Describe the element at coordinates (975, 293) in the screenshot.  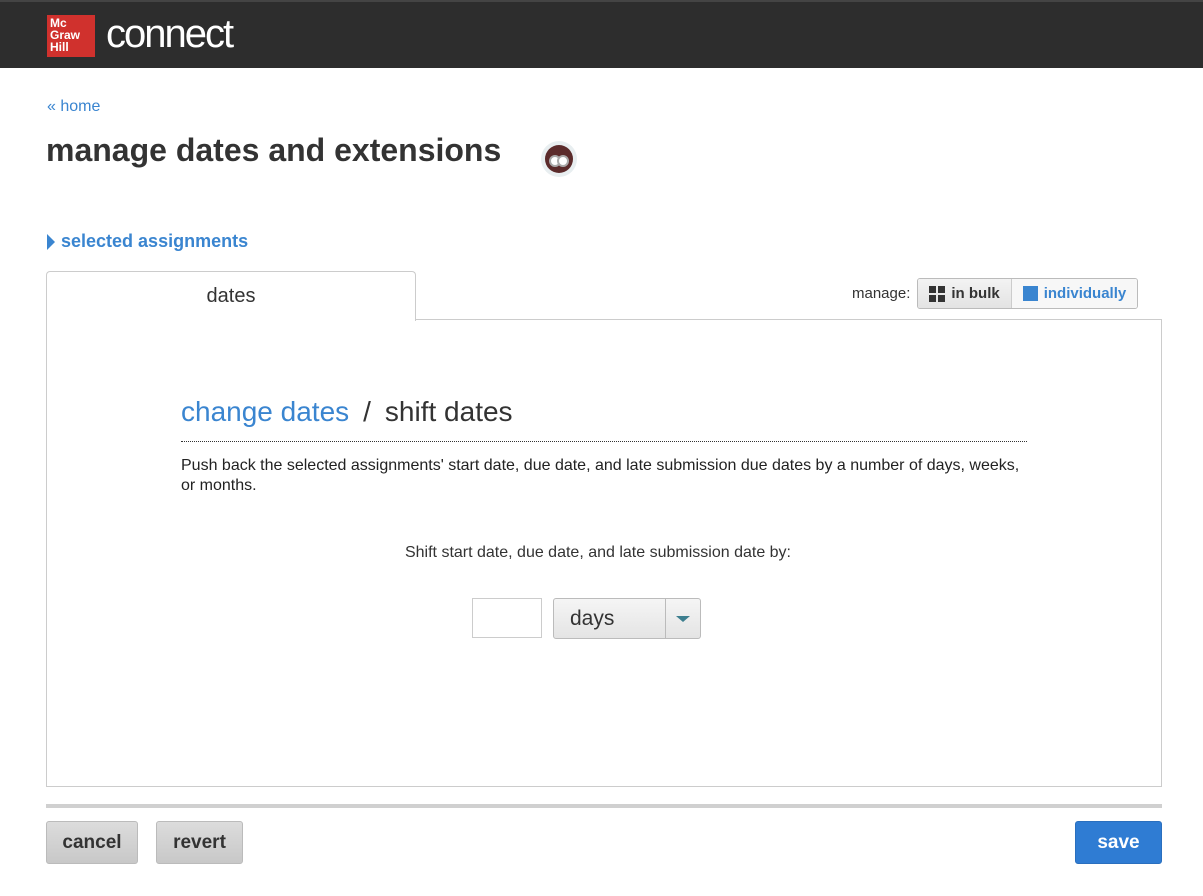
I see `in-bulk-label: in bulk` at that location.